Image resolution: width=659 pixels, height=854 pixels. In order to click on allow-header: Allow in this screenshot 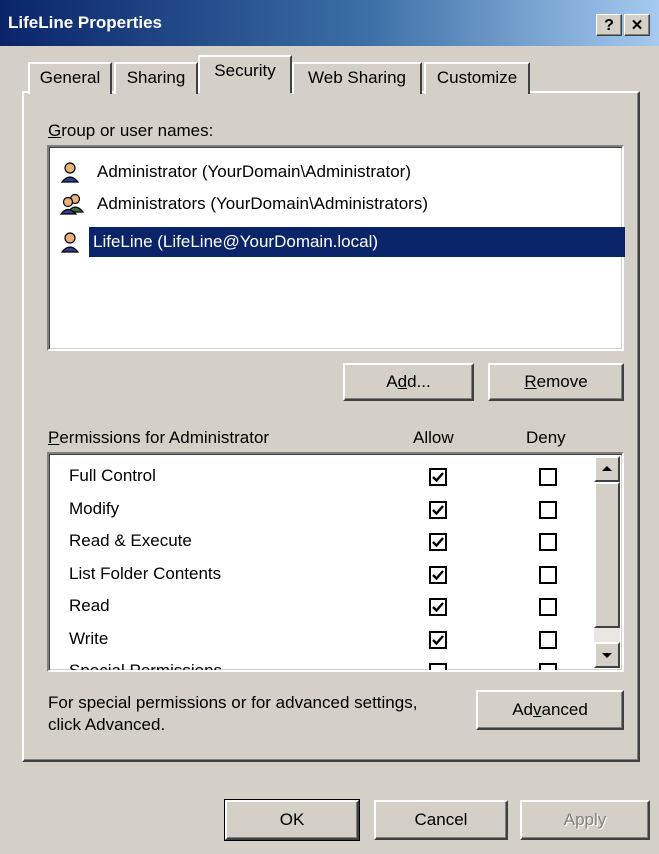, I will do `click(433, 437)`.